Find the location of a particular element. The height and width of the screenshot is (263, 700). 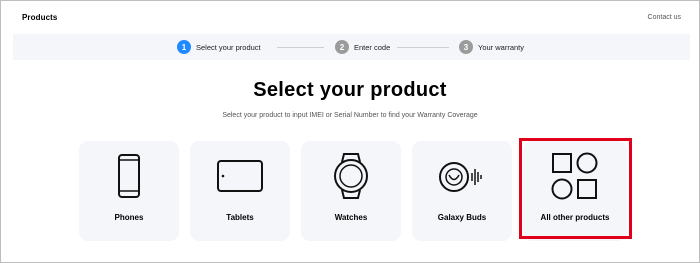

product-card-phones: Phones is located at coordinates (129, 191).